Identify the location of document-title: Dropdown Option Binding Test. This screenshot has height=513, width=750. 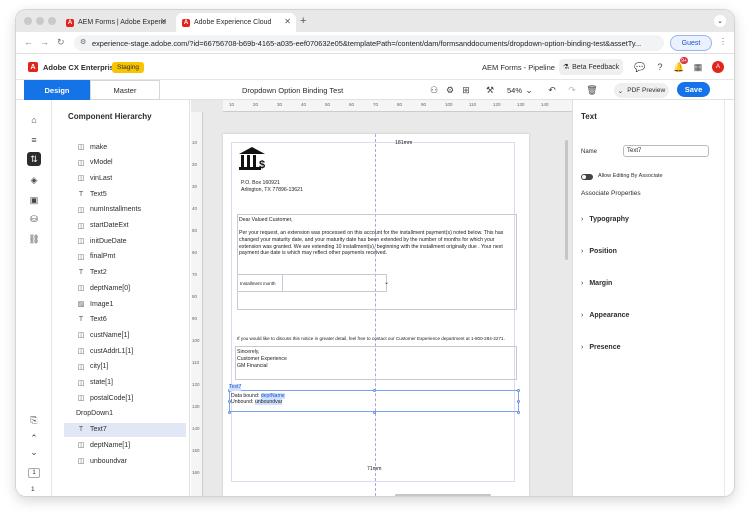
(293, 90).